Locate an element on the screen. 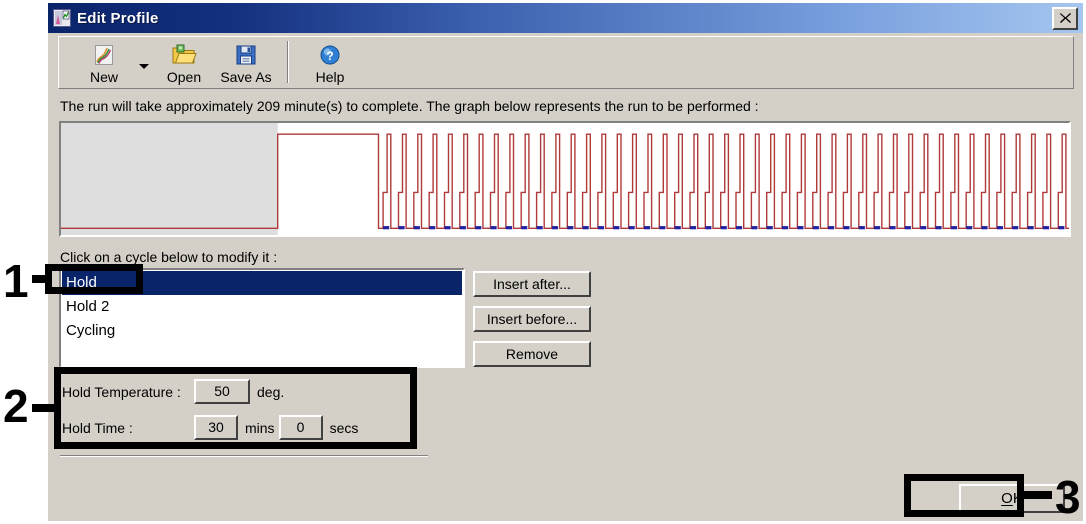 The width and height of the screenshot is (1086, 524). floppy-disk-save-icon is located at coordinates (246, 55).